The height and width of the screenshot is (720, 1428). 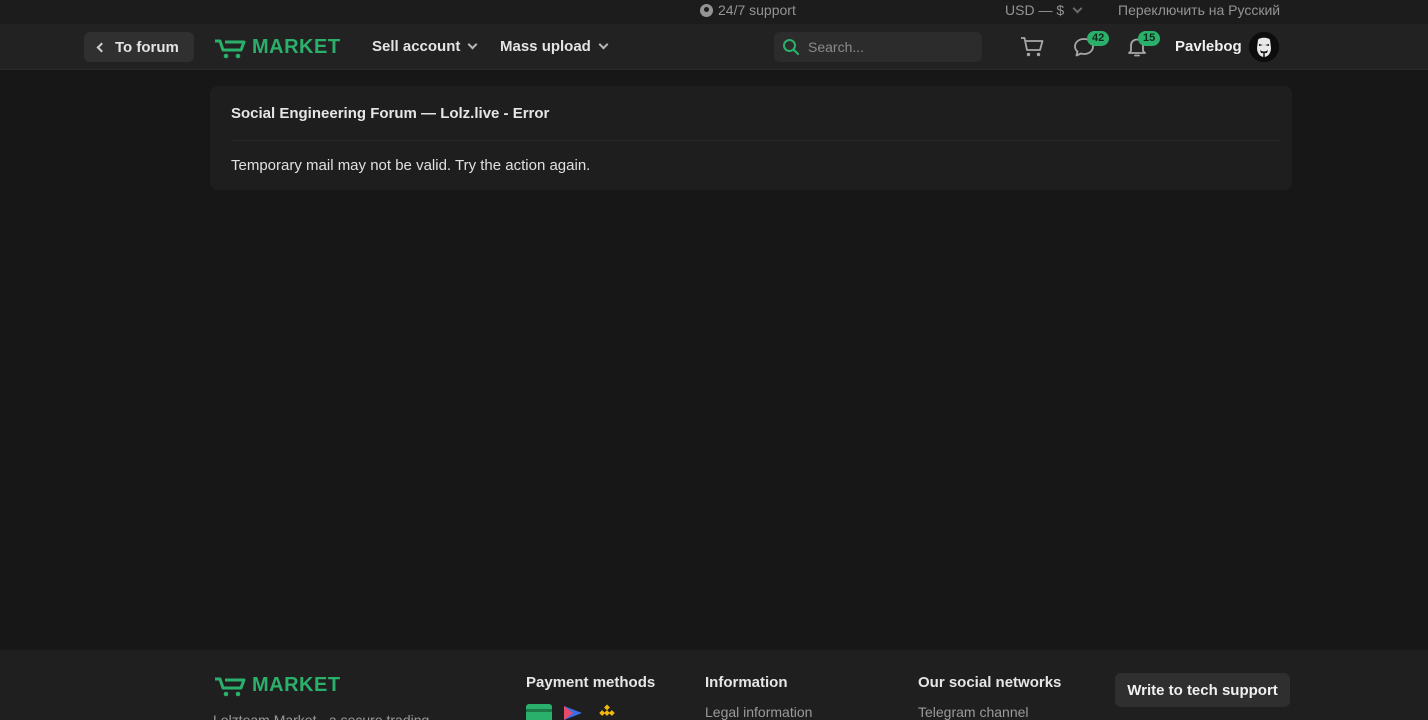 What do you see at coordinates (147, 47) in the screenshot?
I see `to-forum-label: To forum` at bounding box center [147, 47].